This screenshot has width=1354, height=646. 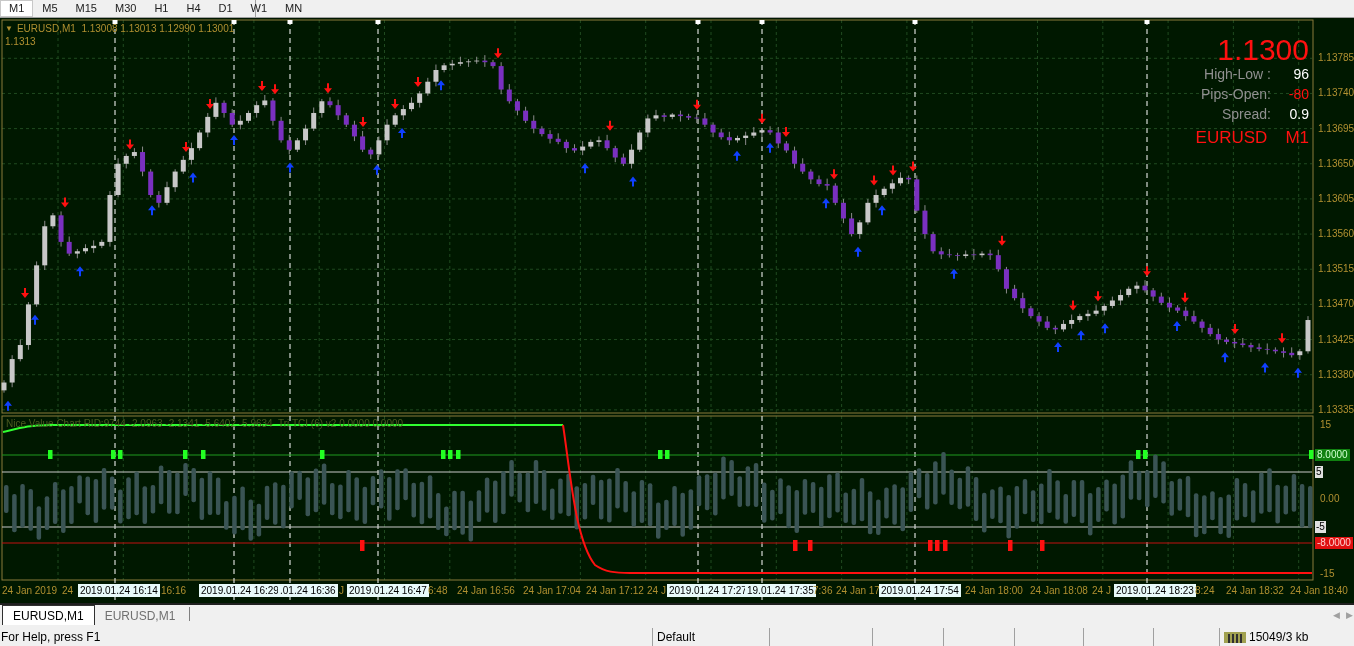 What do you see at coordinates (858, 590) in the screenshot?
I see `time-axis-label: 24 Jan 17` at bounding box center [858, 590].